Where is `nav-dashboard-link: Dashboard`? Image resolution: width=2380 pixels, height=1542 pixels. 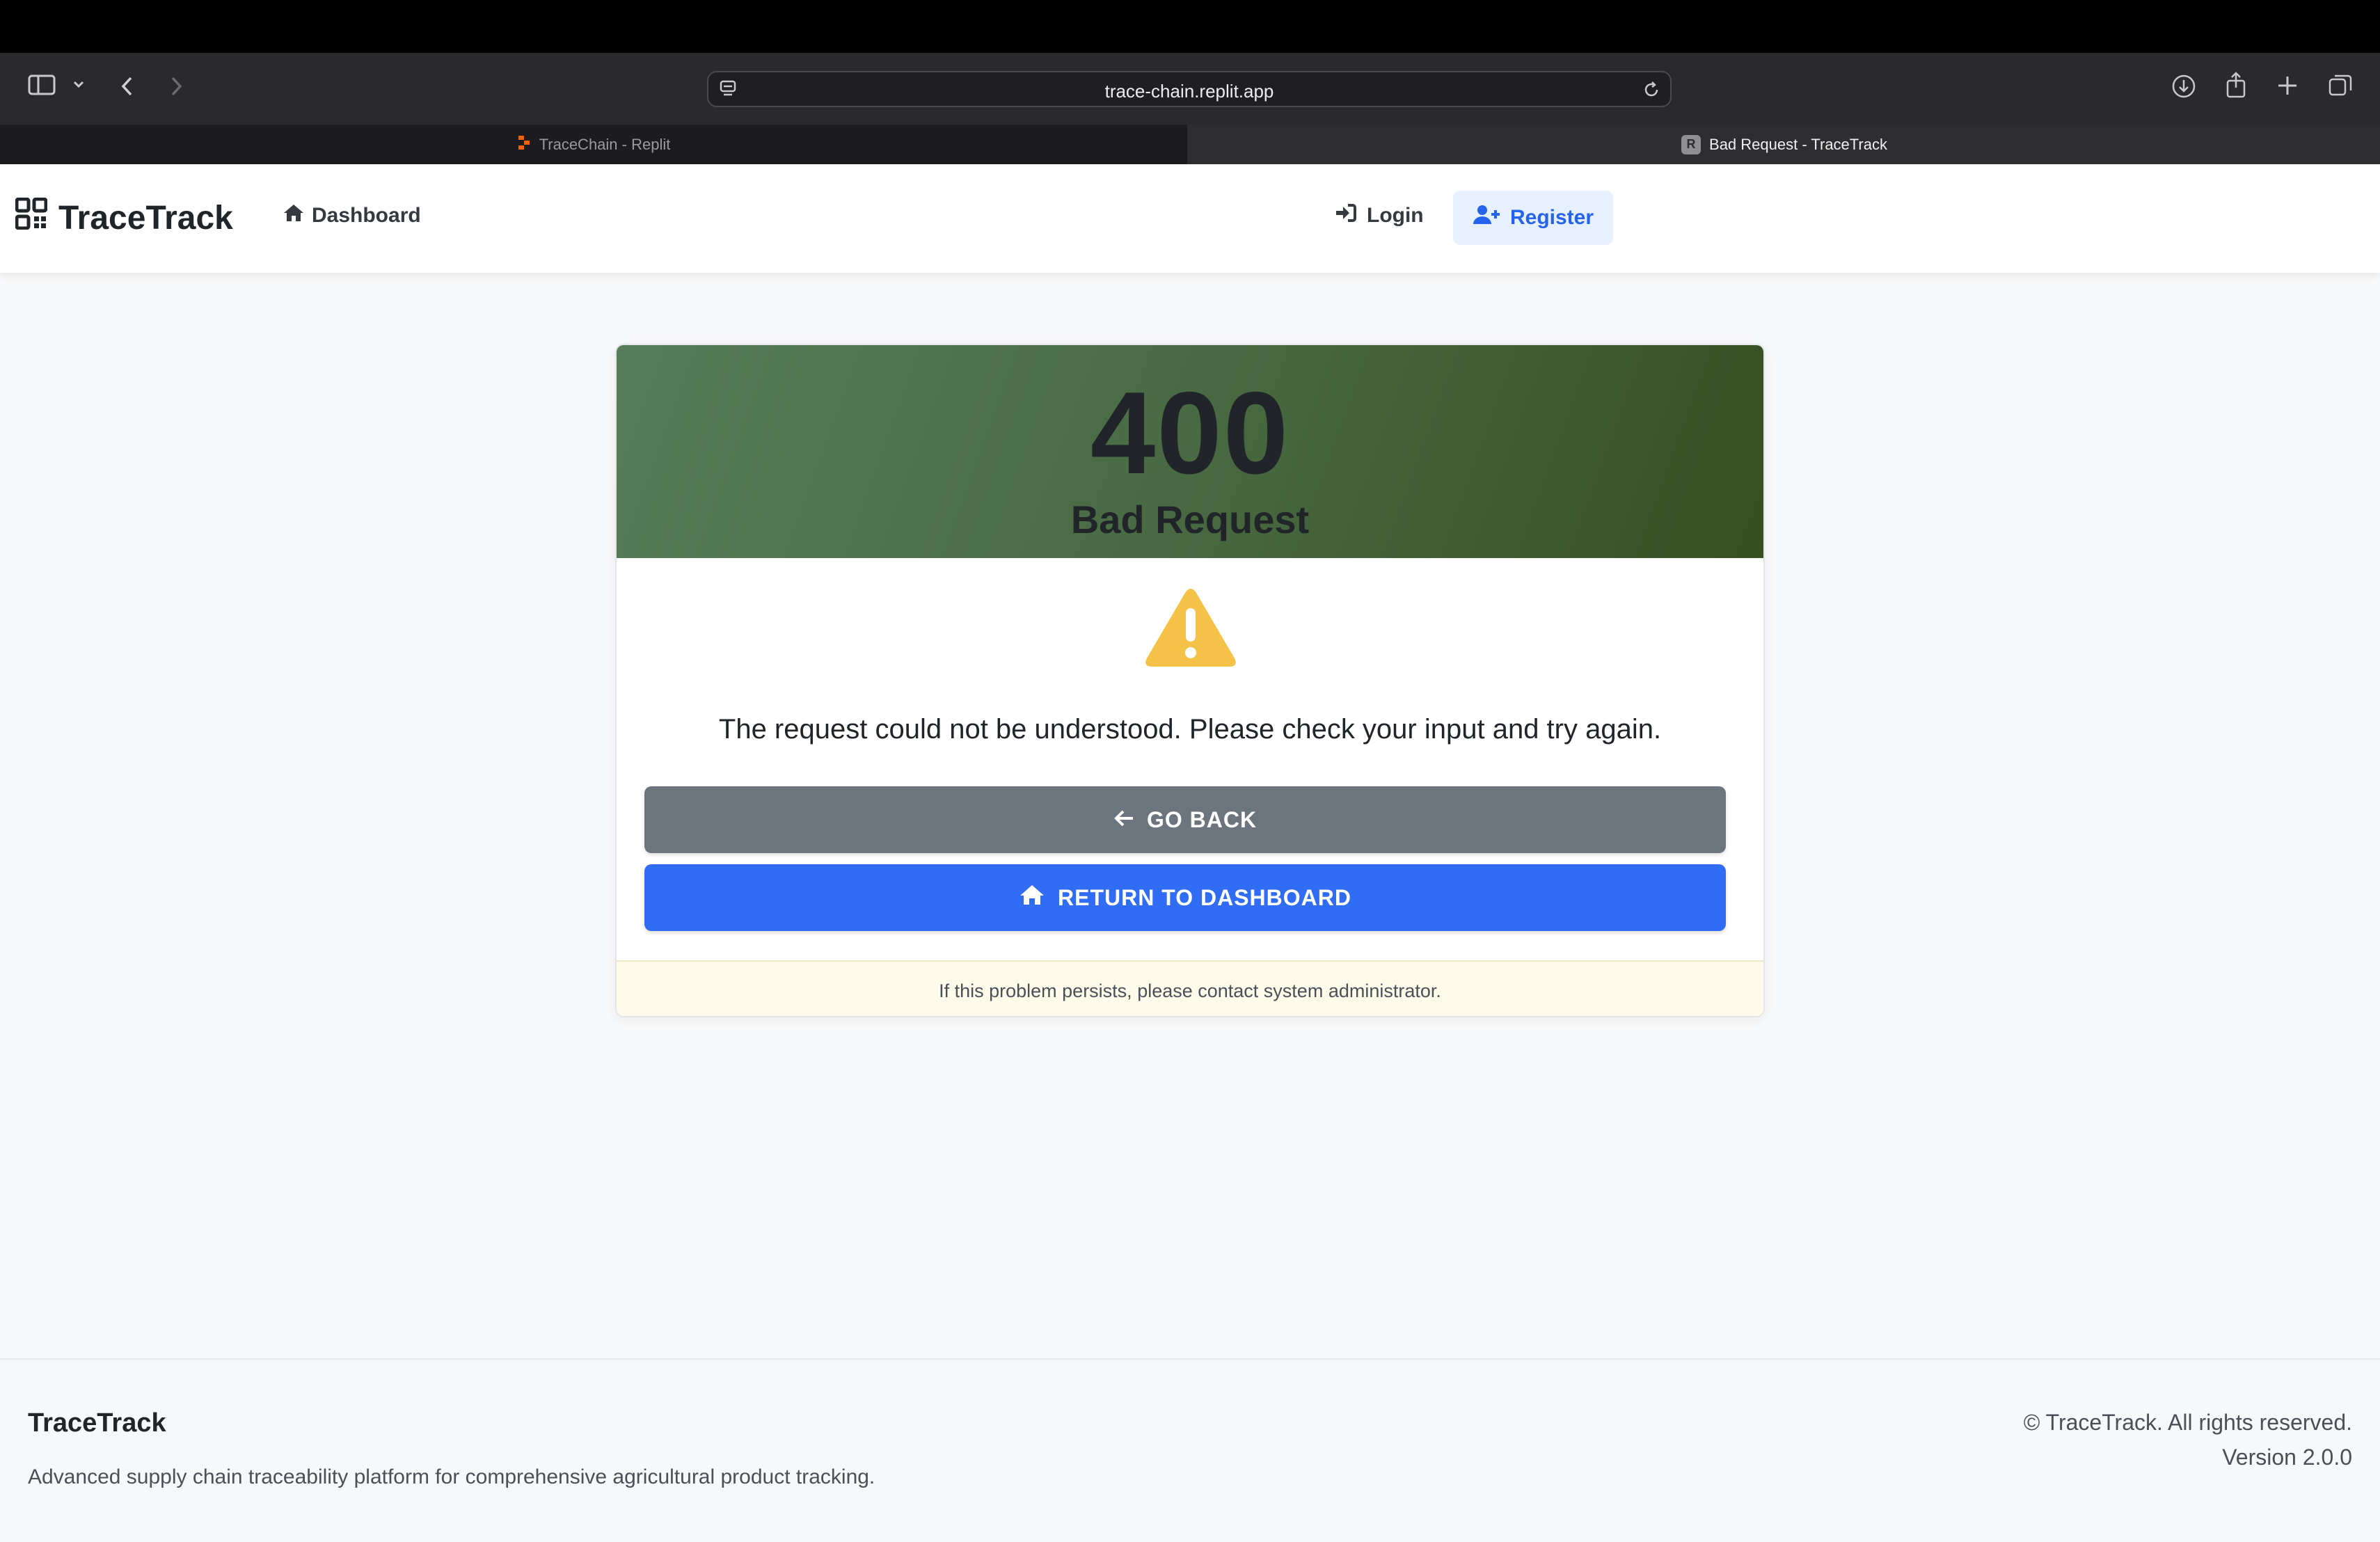
nav-dashboard-link: Dashboard is located at coordinates (352, 215).